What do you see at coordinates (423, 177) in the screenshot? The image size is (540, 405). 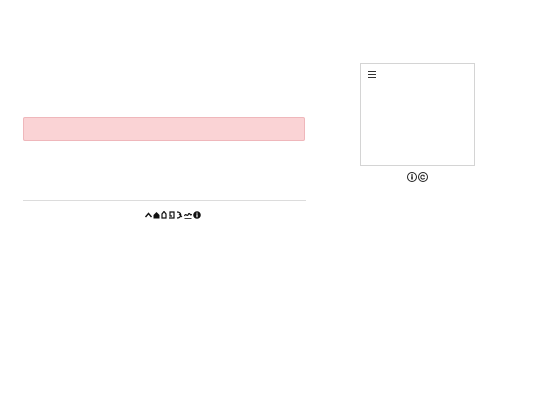 I see `cc-sa-icon` at bounding box center [423, 177].